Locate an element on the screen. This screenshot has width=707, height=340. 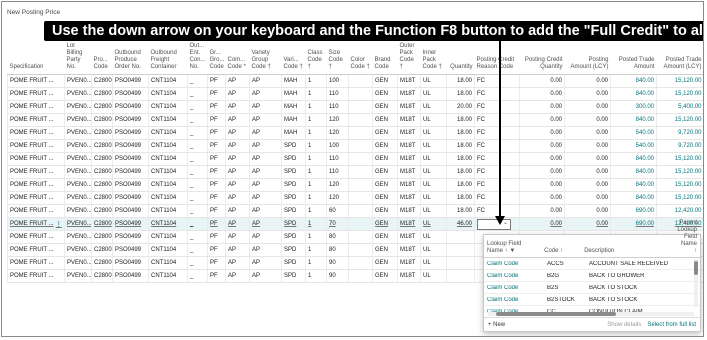
column-header is located at coordinates (59, 58).